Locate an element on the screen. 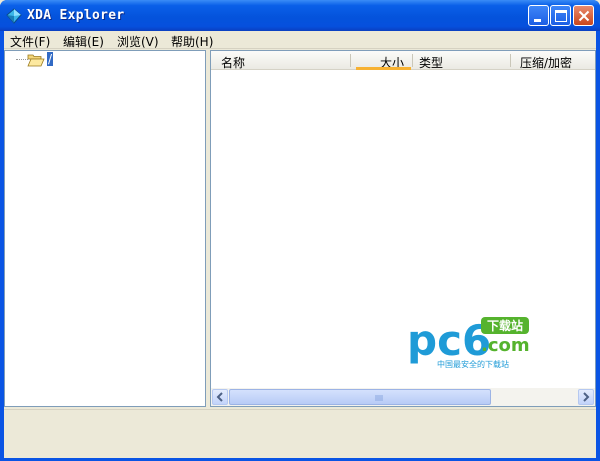 This screenshot has width=600, height=461. maximize-button is located at coordinates (560, 15).